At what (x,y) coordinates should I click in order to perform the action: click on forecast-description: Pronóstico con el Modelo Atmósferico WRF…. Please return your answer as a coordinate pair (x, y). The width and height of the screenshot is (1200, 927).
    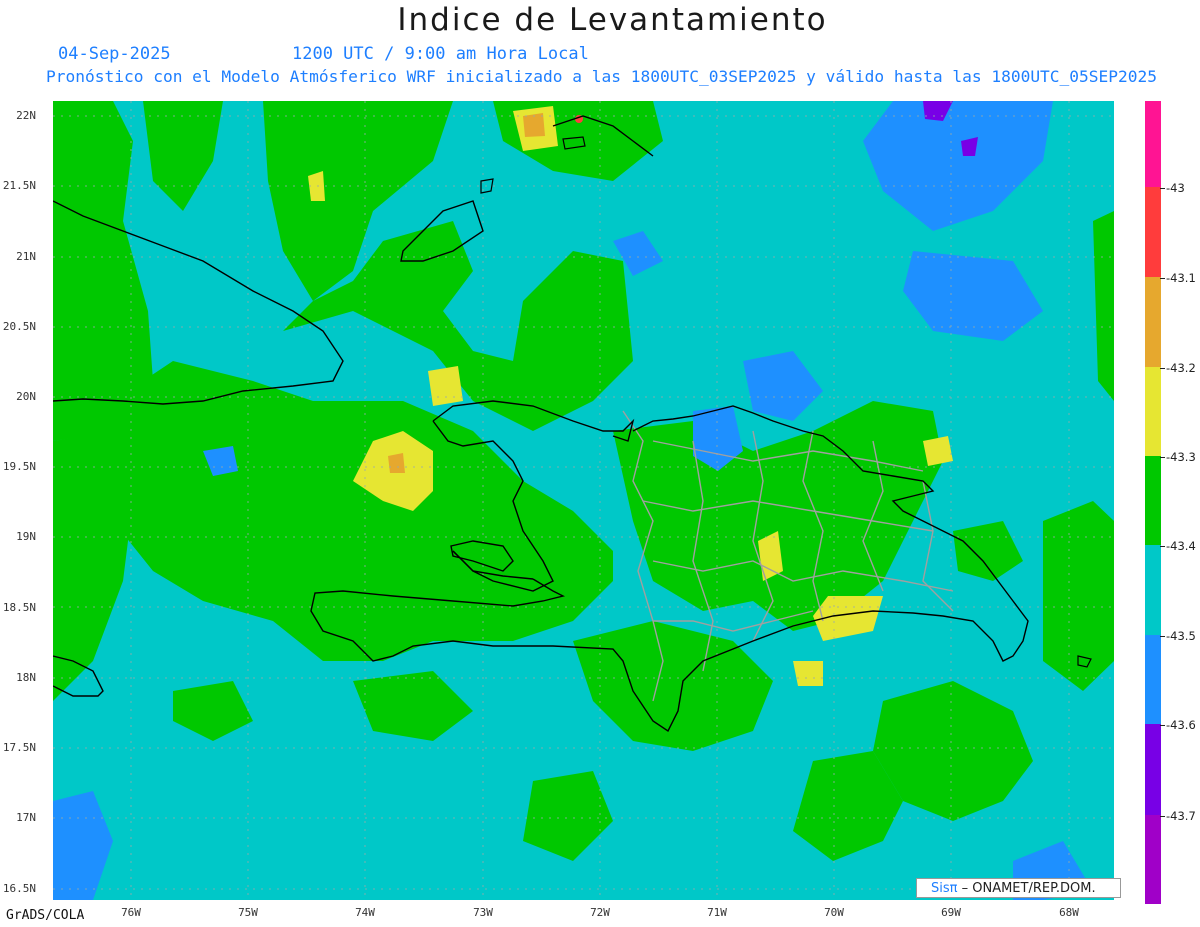
    Looking at the image, I should click on (602, 76).